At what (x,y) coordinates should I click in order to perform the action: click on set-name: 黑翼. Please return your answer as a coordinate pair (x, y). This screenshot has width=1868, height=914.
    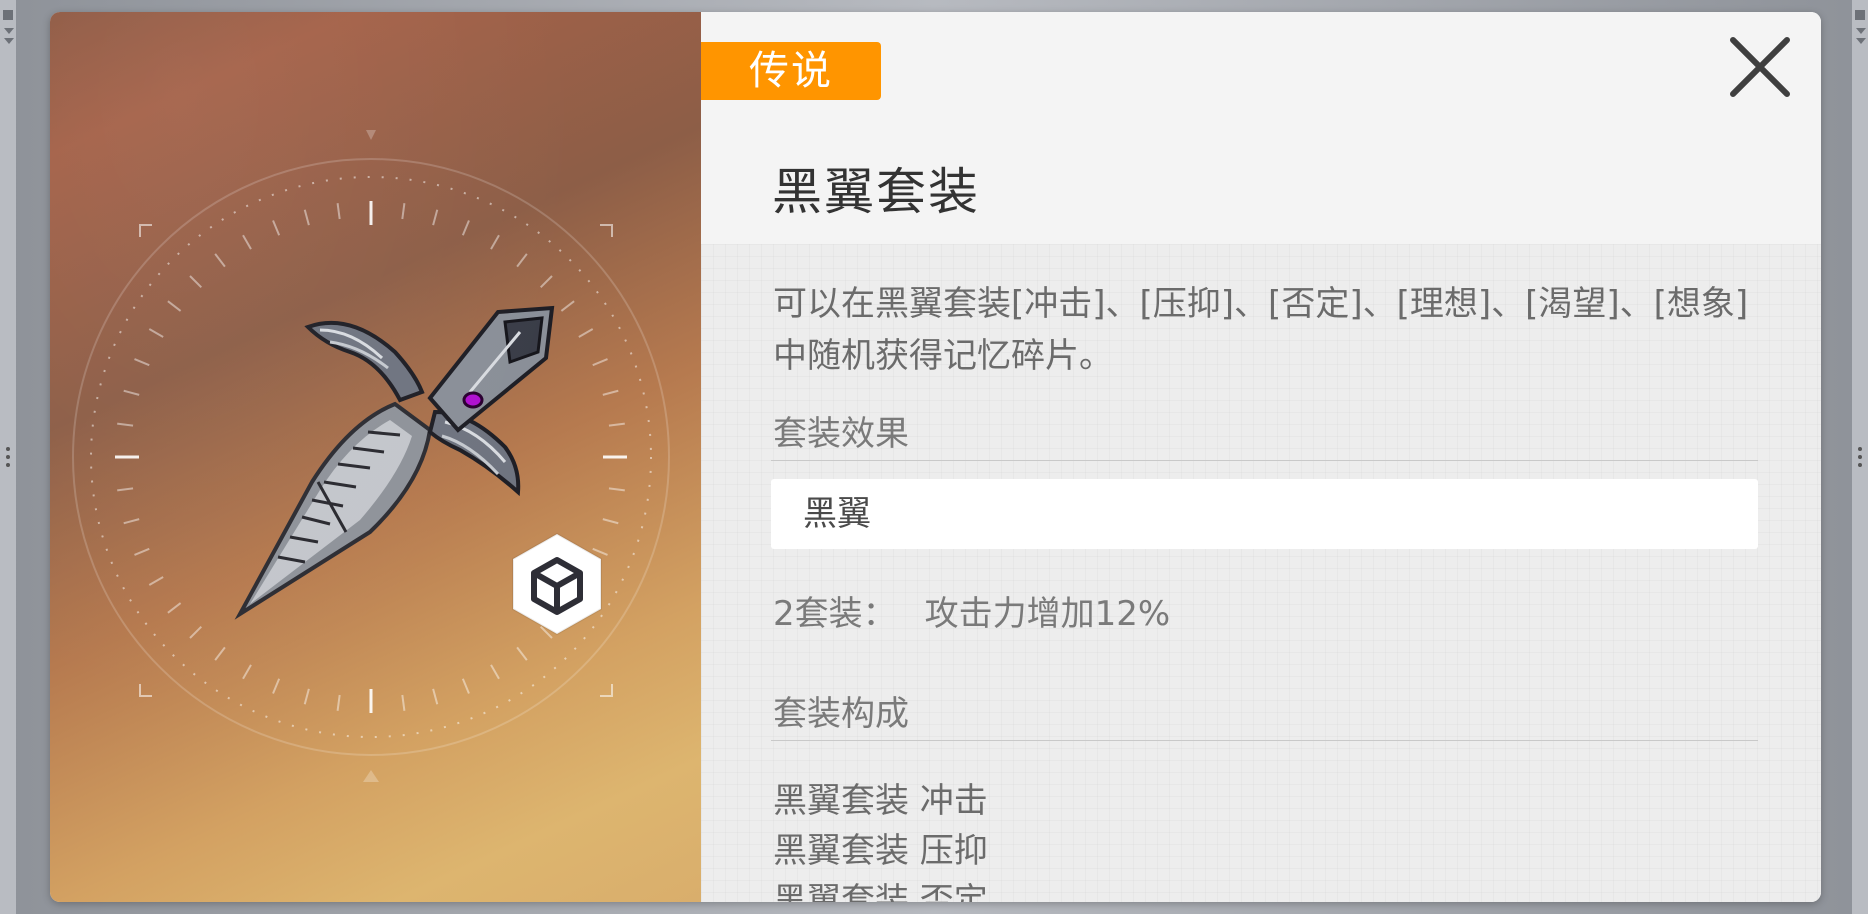
    Looking at the image, I should click on (837, 514).